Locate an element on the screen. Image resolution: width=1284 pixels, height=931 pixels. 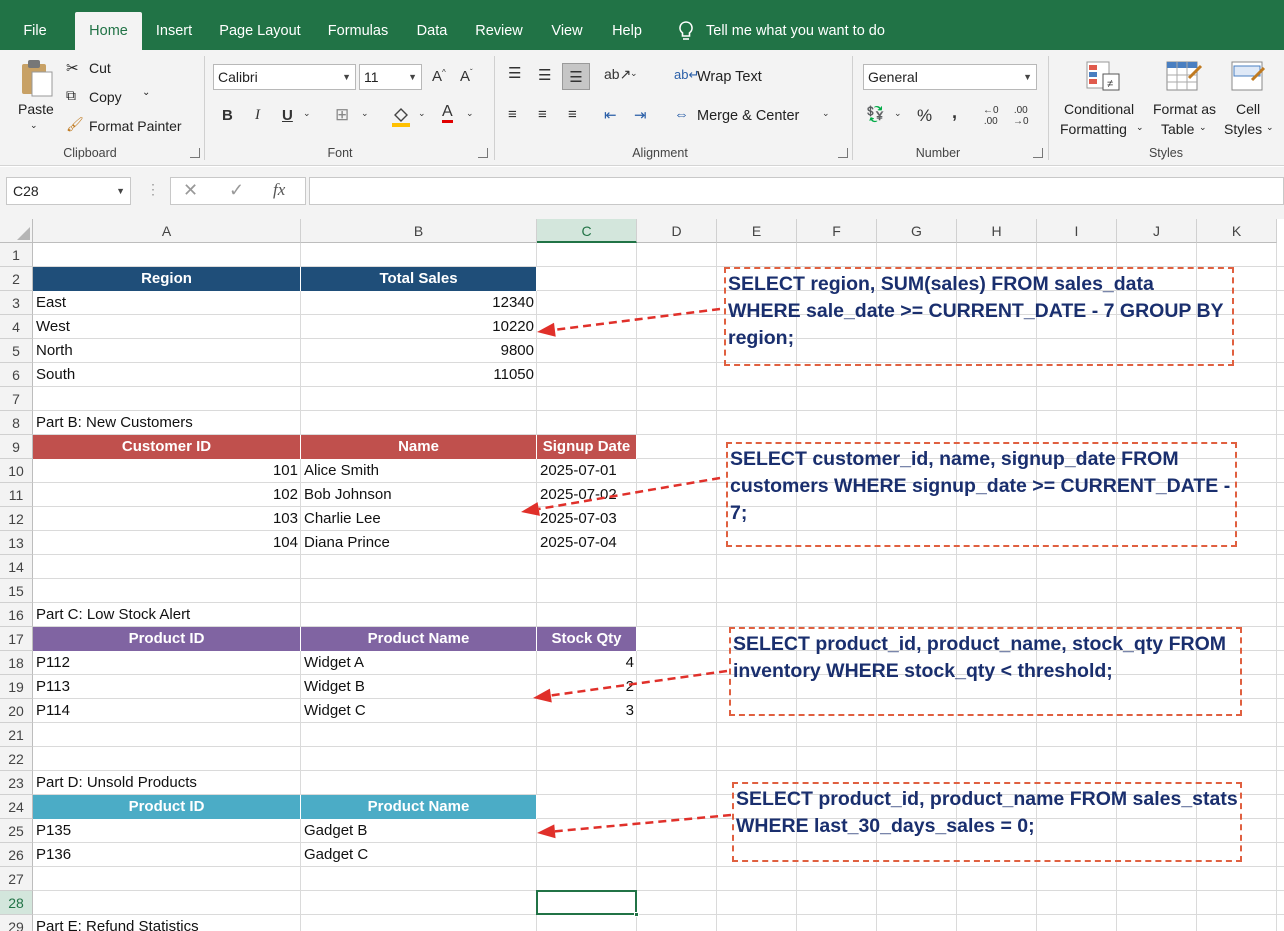
align-center-icon: ≡ is located at coordinates (542, 114).